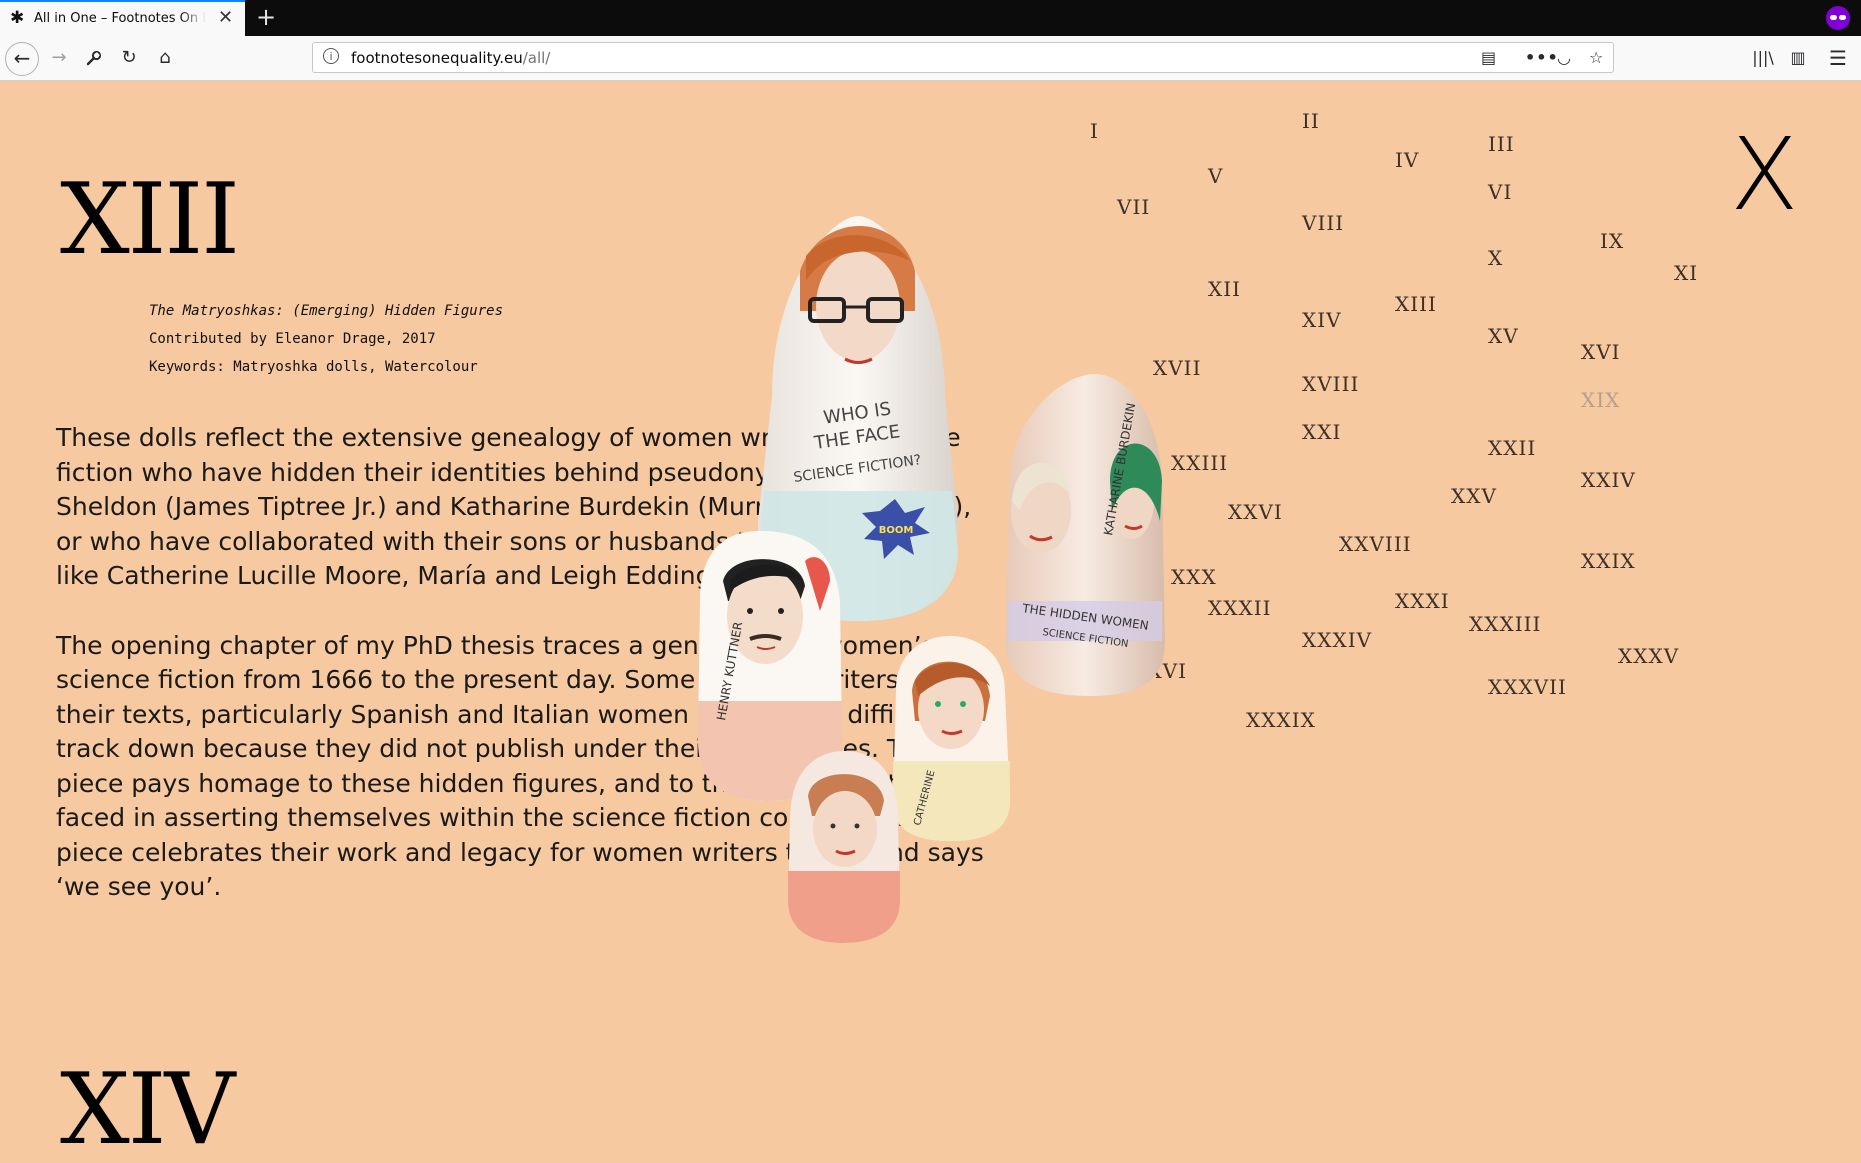  I want to click on page-actions-icon: •••, so click(1542, 58).